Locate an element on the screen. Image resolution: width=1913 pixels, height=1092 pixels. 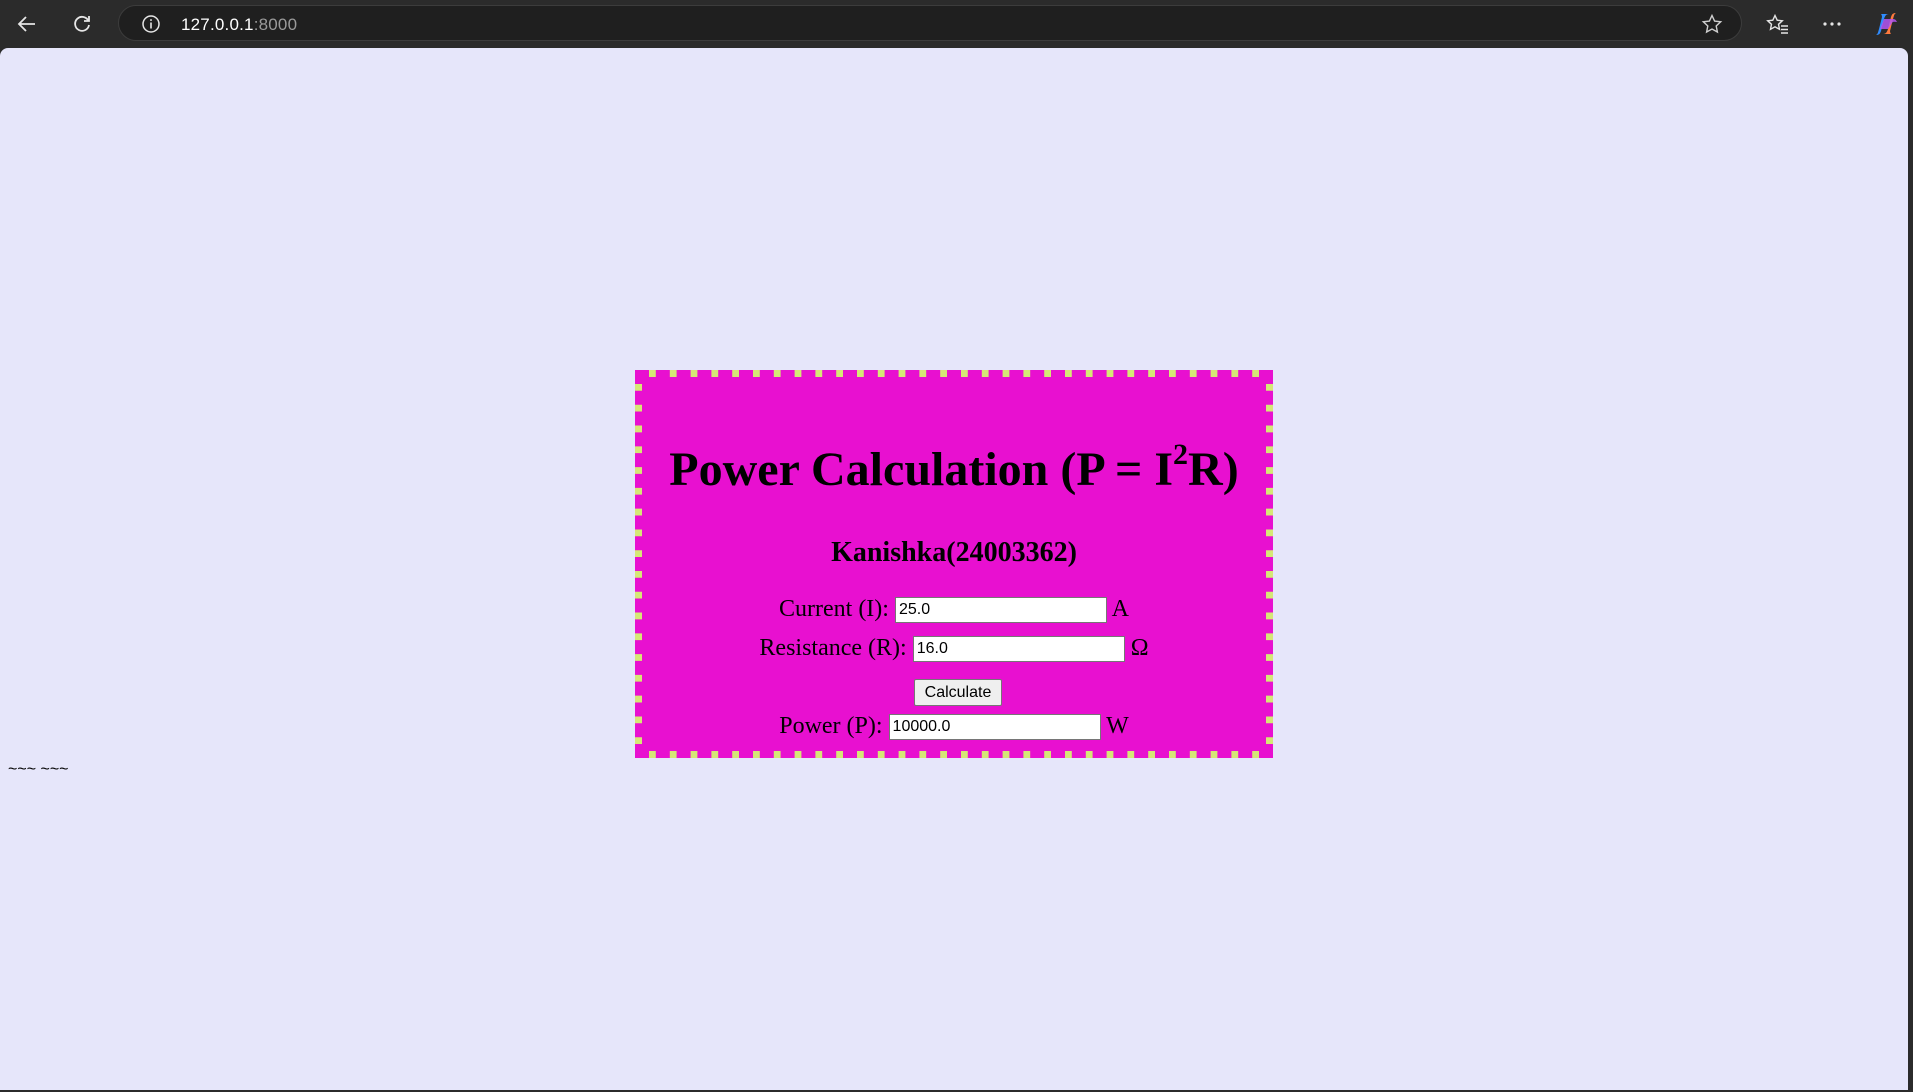
footer-text: ~~~ ~~~ is located at coordinates (38, 769).